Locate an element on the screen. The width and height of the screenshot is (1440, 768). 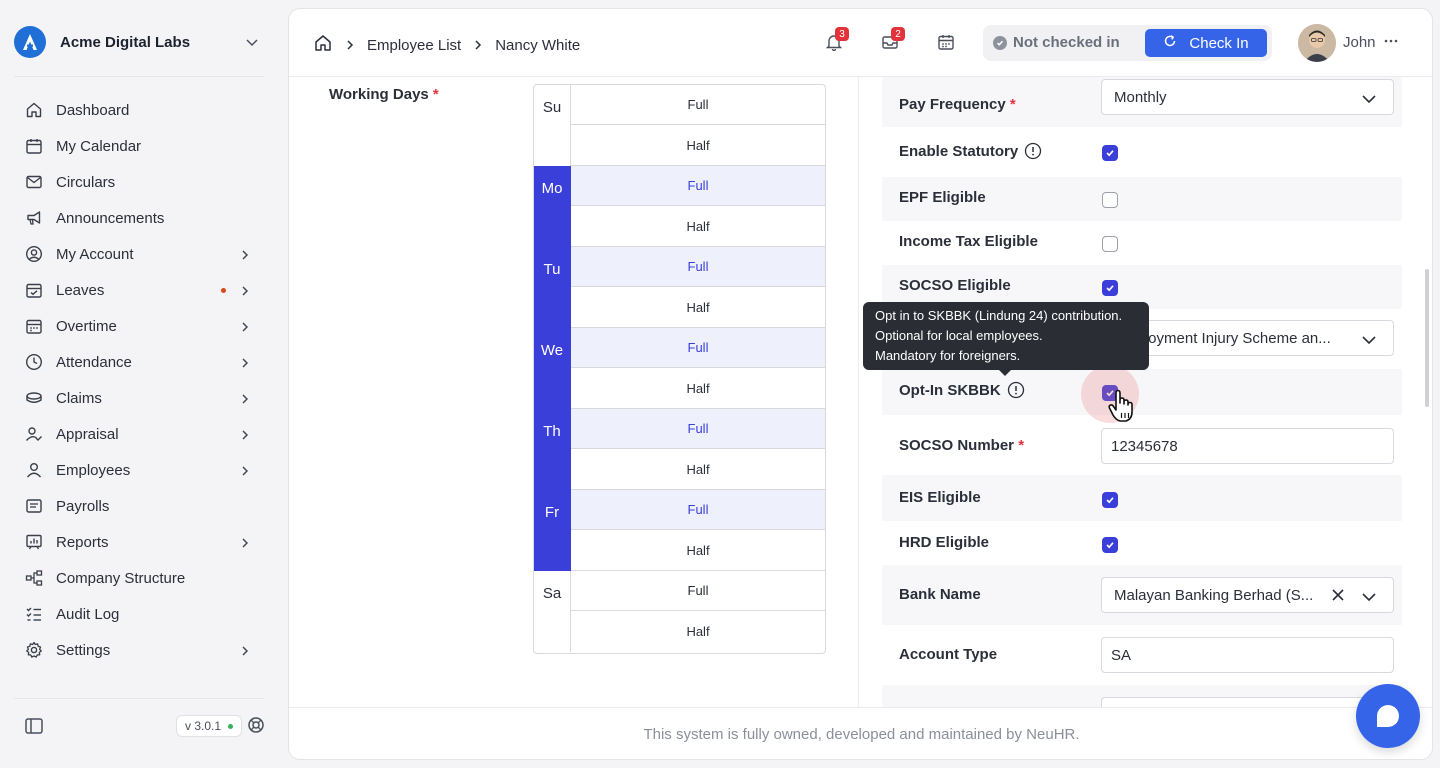
socso-eligible-checkbox is located at coordinates (1110, 288).